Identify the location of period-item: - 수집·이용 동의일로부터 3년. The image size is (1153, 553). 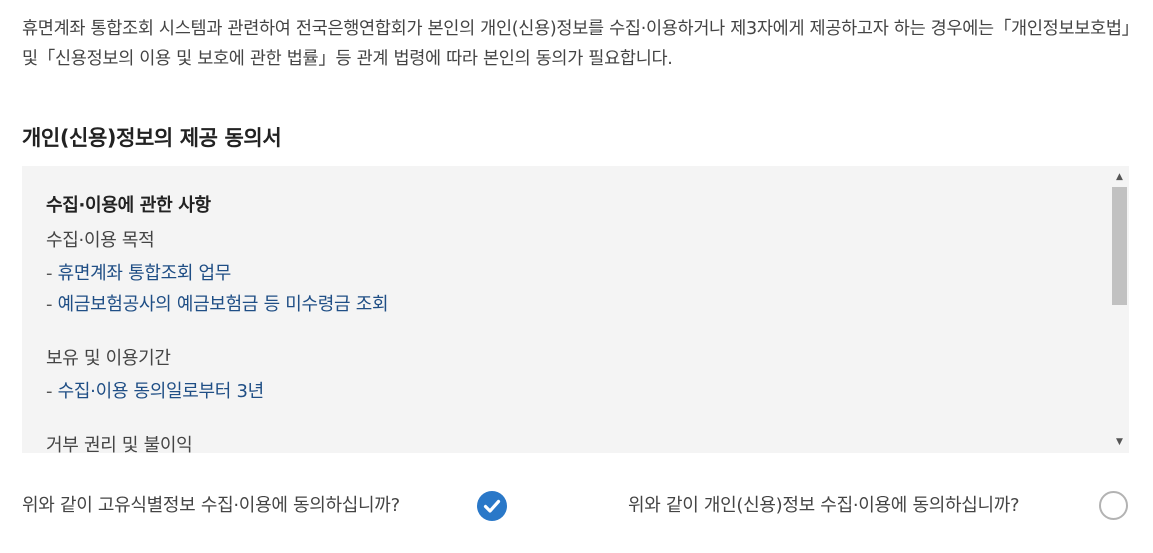
(571, 391).